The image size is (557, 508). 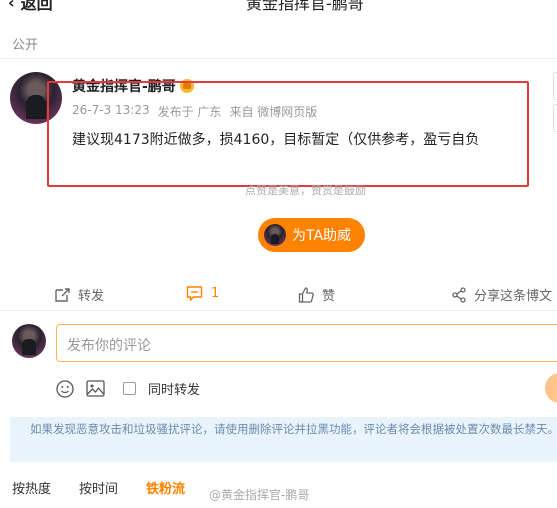 I want to click on page-title: 黄金指挥官-鹏哥, so click(x=305, y=6).